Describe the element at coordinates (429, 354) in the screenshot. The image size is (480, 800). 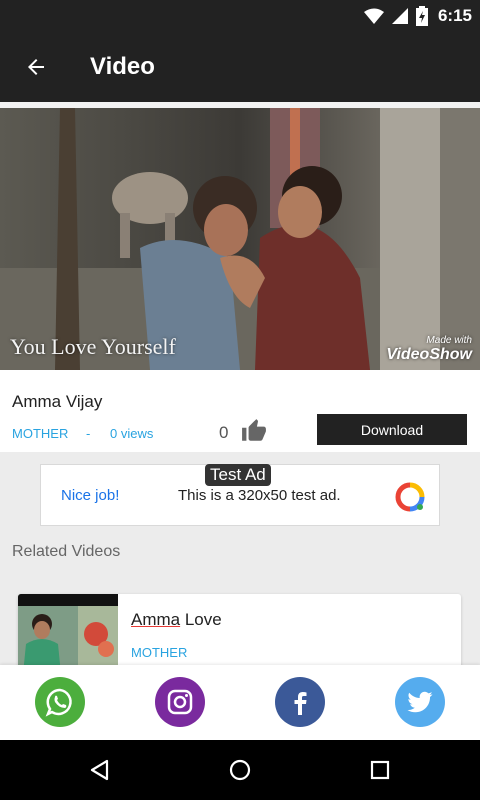
I see `watermark-brand: VideoShow` at that location.